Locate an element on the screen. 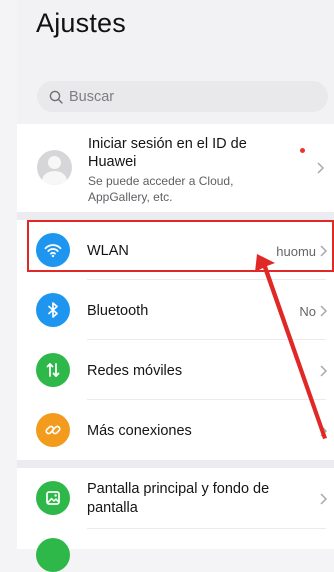 This screenshot has width=334, height=572. partial-item-icon is located at coordinates (53, 555).